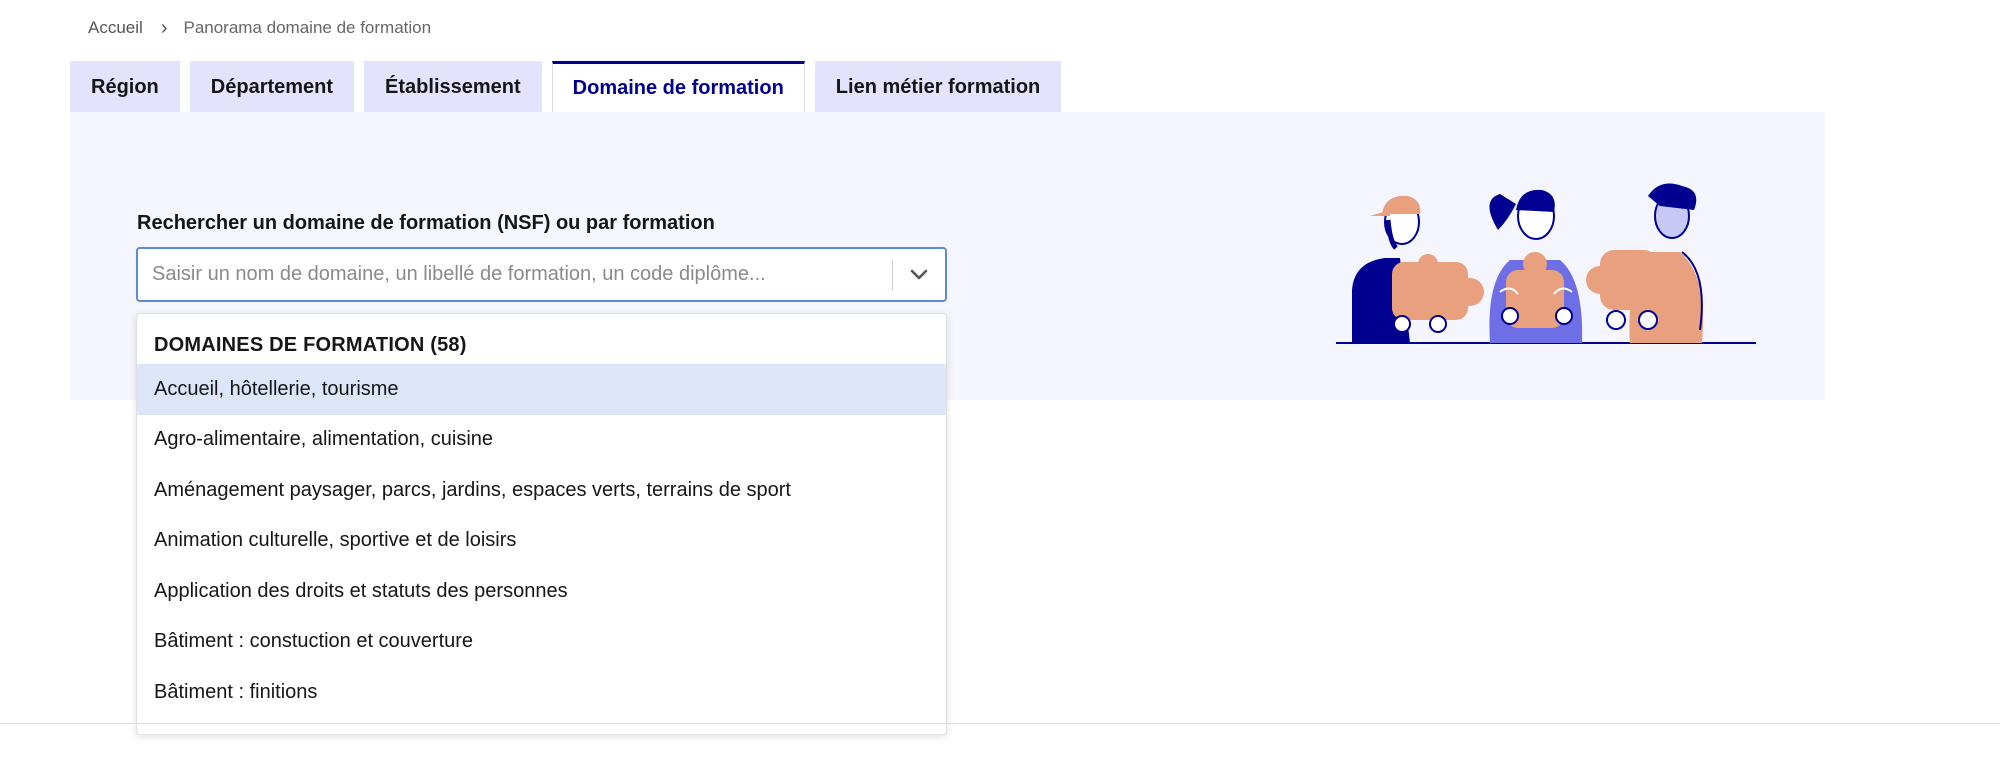 This screenshot has height=765, width=2000. What do you see at coordinates (272, 87) in the screenshot?
I see `tab-departement: Département` at bounding box center [272, 87].